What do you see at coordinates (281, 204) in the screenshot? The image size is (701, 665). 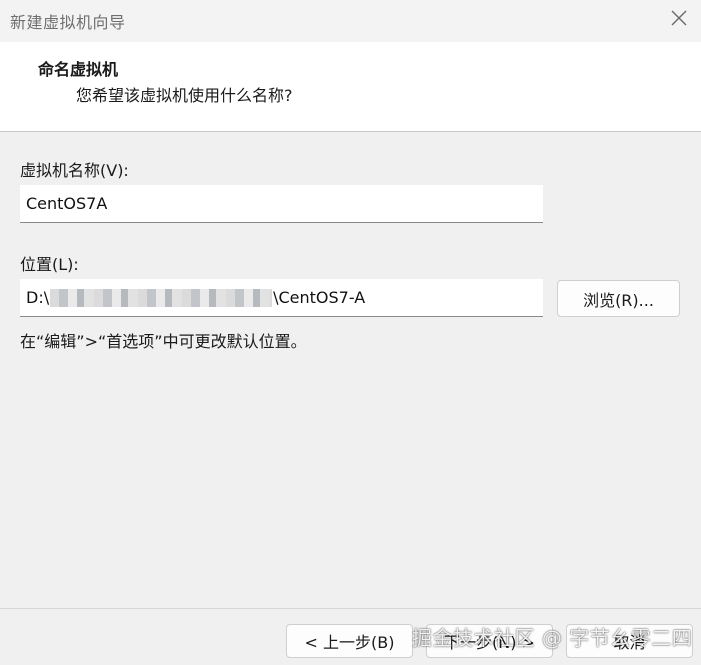 I see `vm-name-input: CentOS7A` at bounding box center [281, 204].